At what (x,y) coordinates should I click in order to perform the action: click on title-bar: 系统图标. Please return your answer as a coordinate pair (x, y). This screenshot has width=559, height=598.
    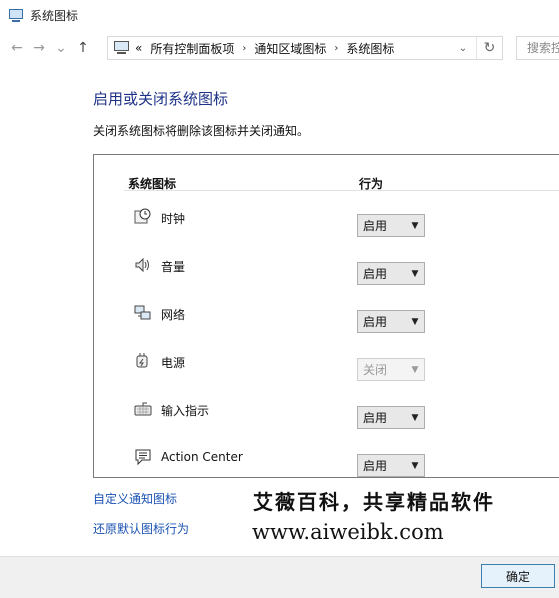
    Looking at the image, I should click on (279, 15).